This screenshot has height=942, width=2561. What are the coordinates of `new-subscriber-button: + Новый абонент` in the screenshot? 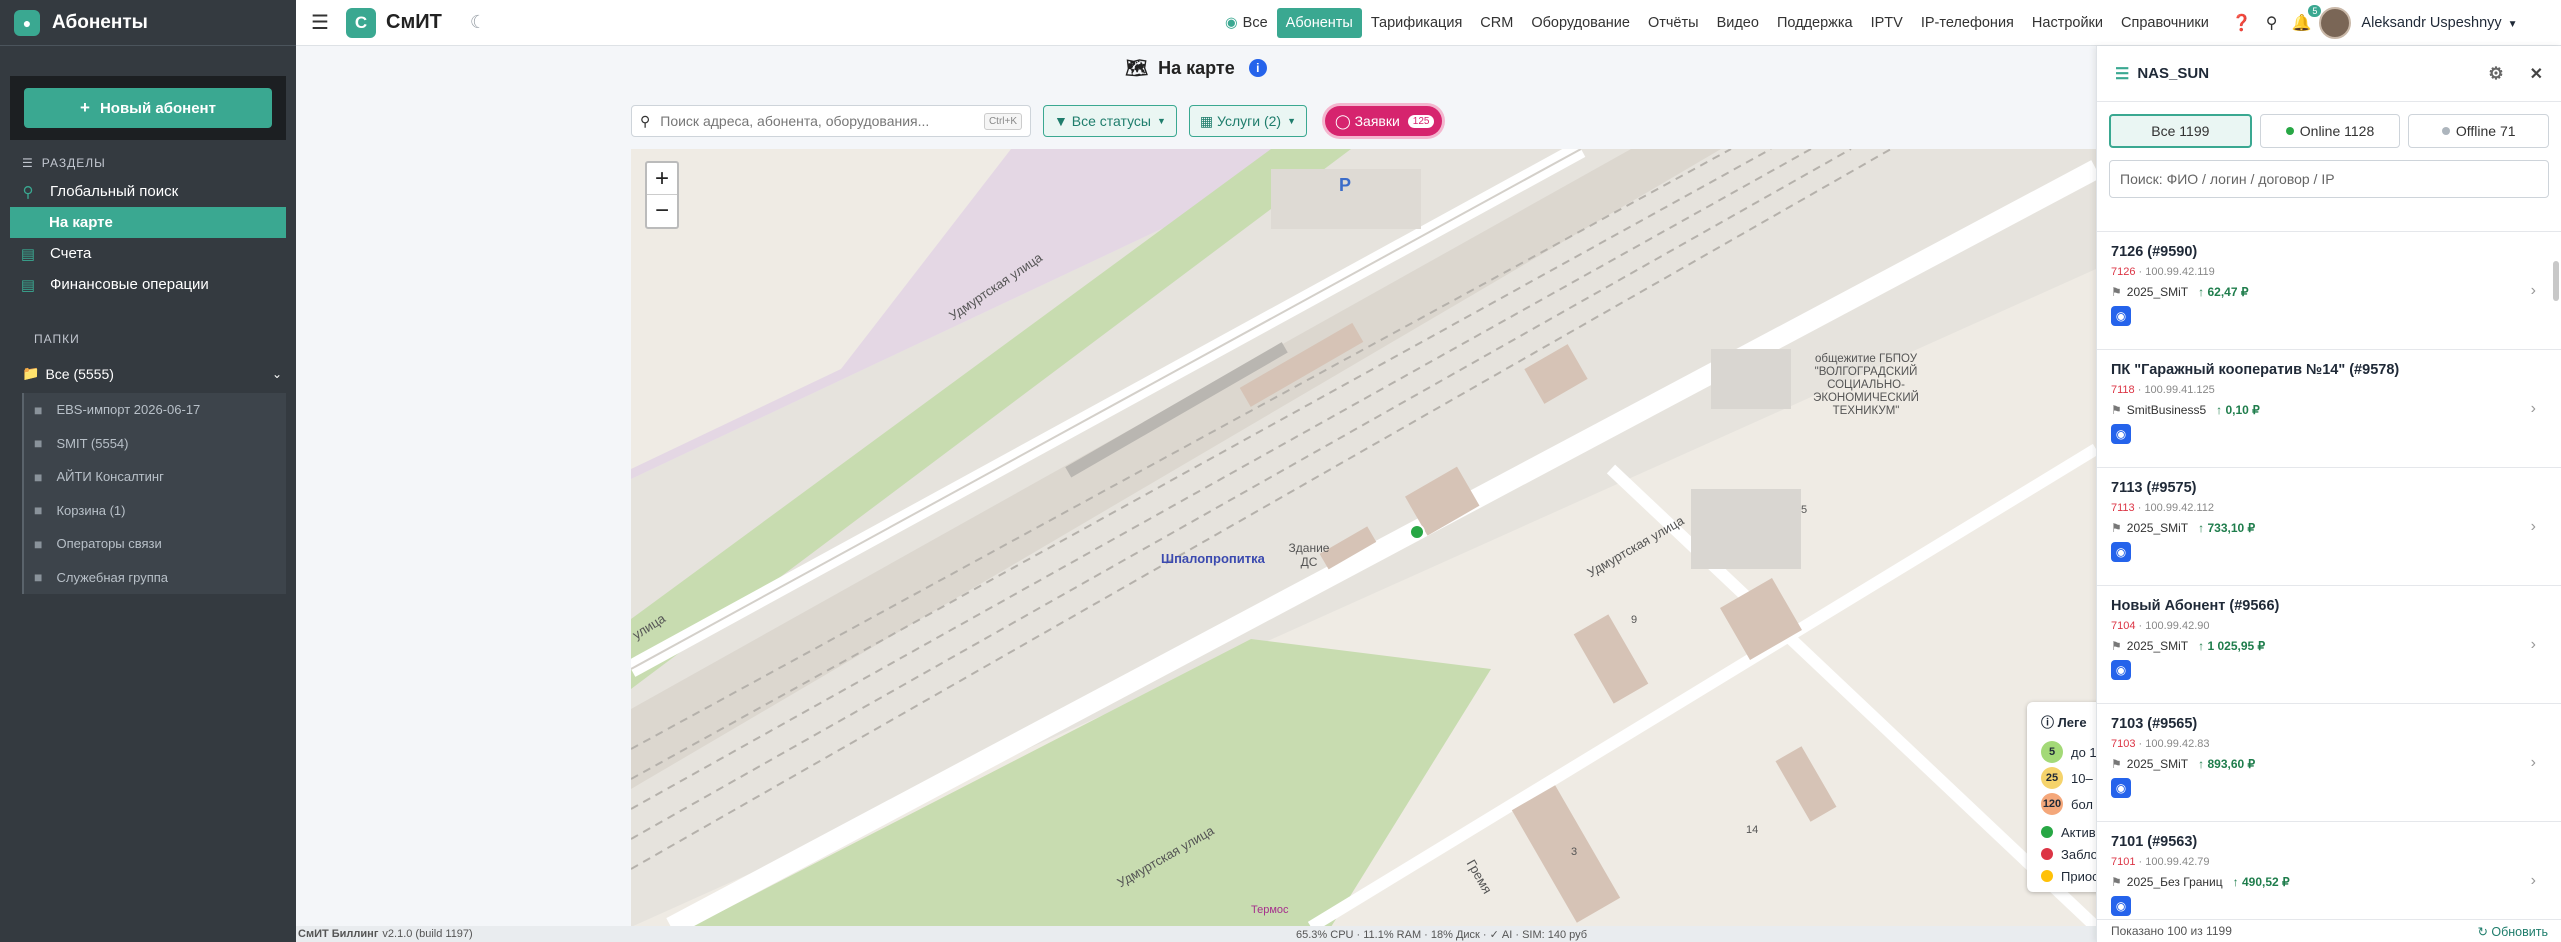 It's located at (148, 108).